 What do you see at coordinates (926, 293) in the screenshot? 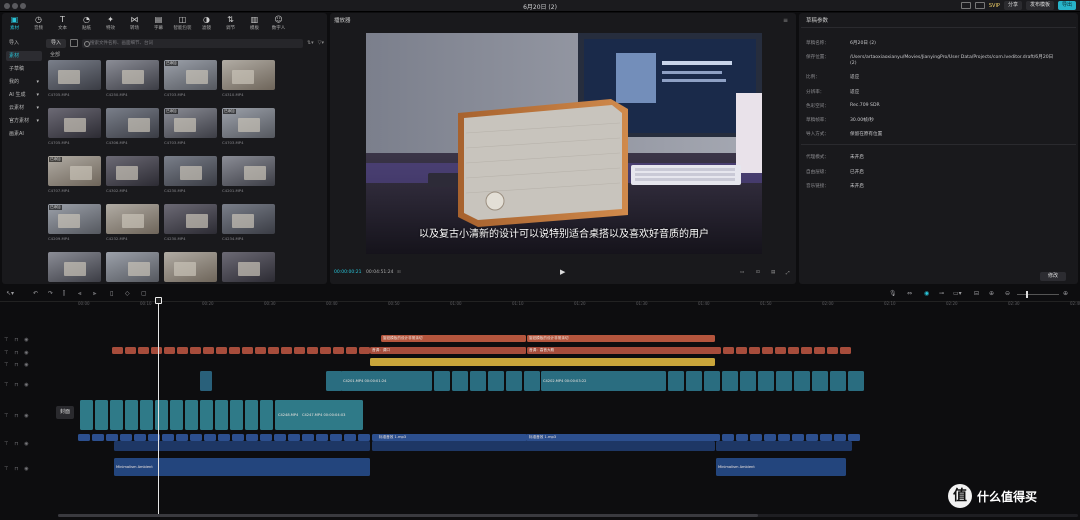
I see `magnet-icon: ◉` at bounding box center [926, 293].